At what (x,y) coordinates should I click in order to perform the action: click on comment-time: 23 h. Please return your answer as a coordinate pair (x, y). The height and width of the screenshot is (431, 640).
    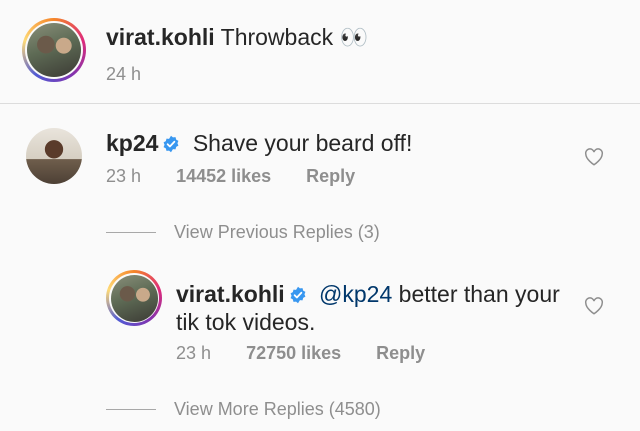
    Looking at the image, I should click on (124, 176).